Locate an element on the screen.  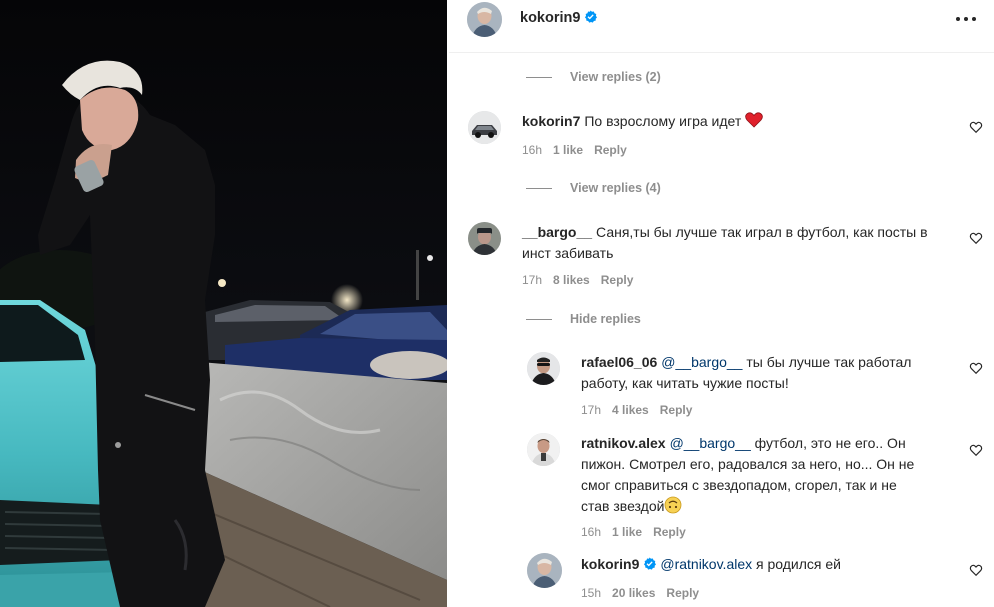
car-photo-icon is located at coordinates (484, 127).